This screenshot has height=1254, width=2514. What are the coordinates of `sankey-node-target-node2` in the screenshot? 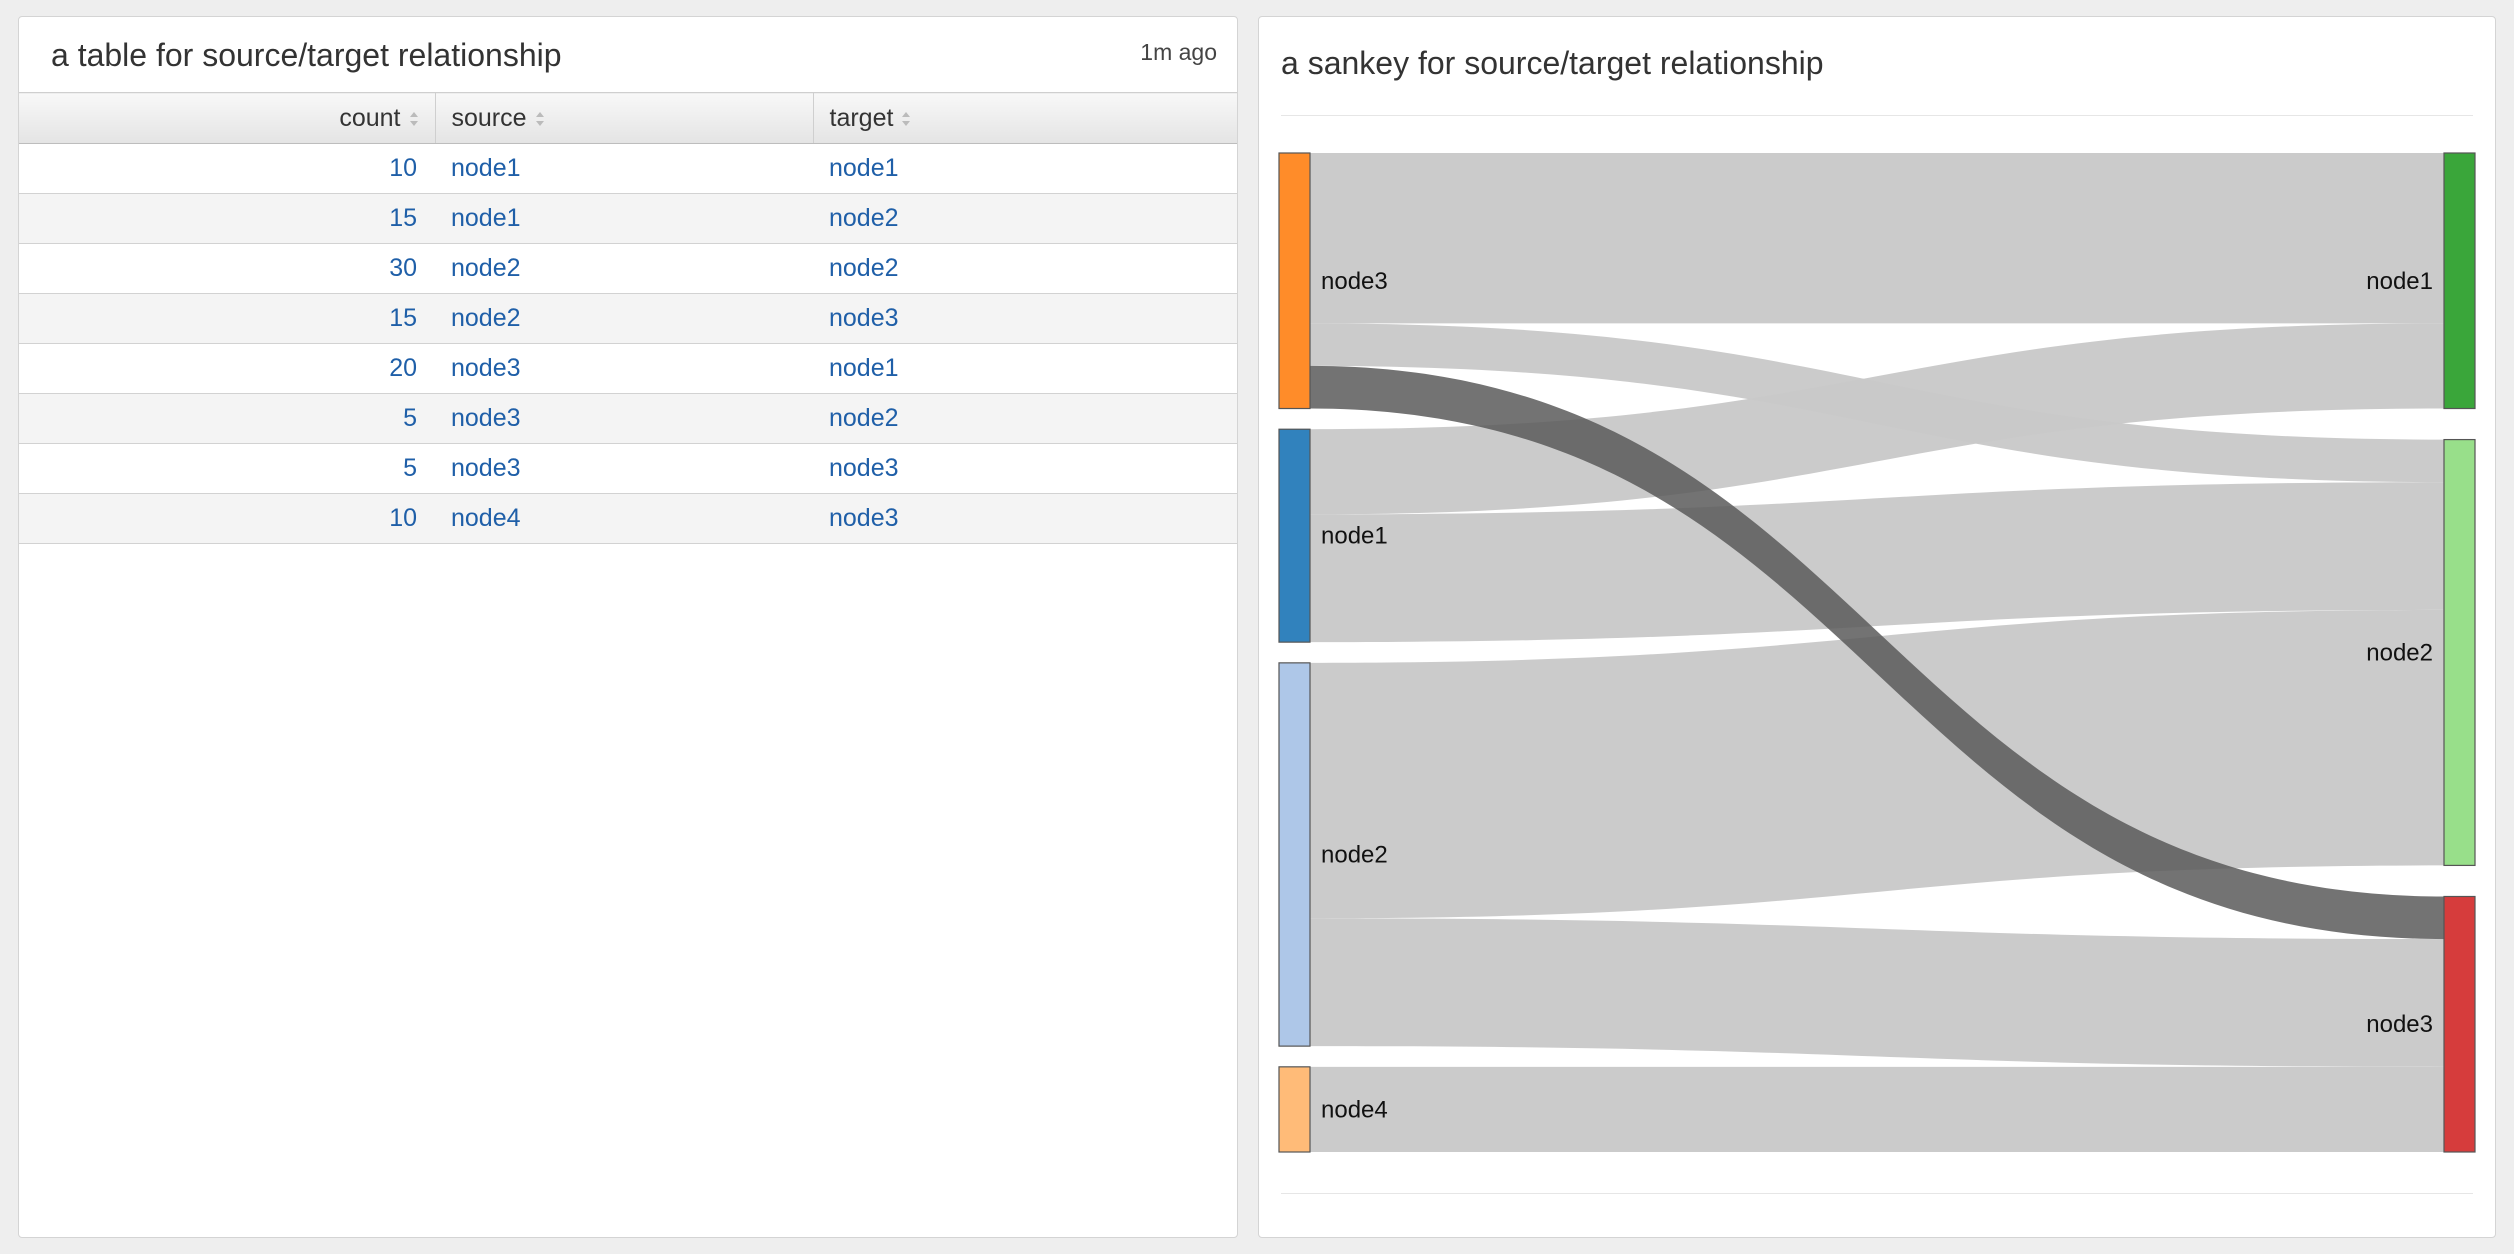 It's located at (2459, 652).